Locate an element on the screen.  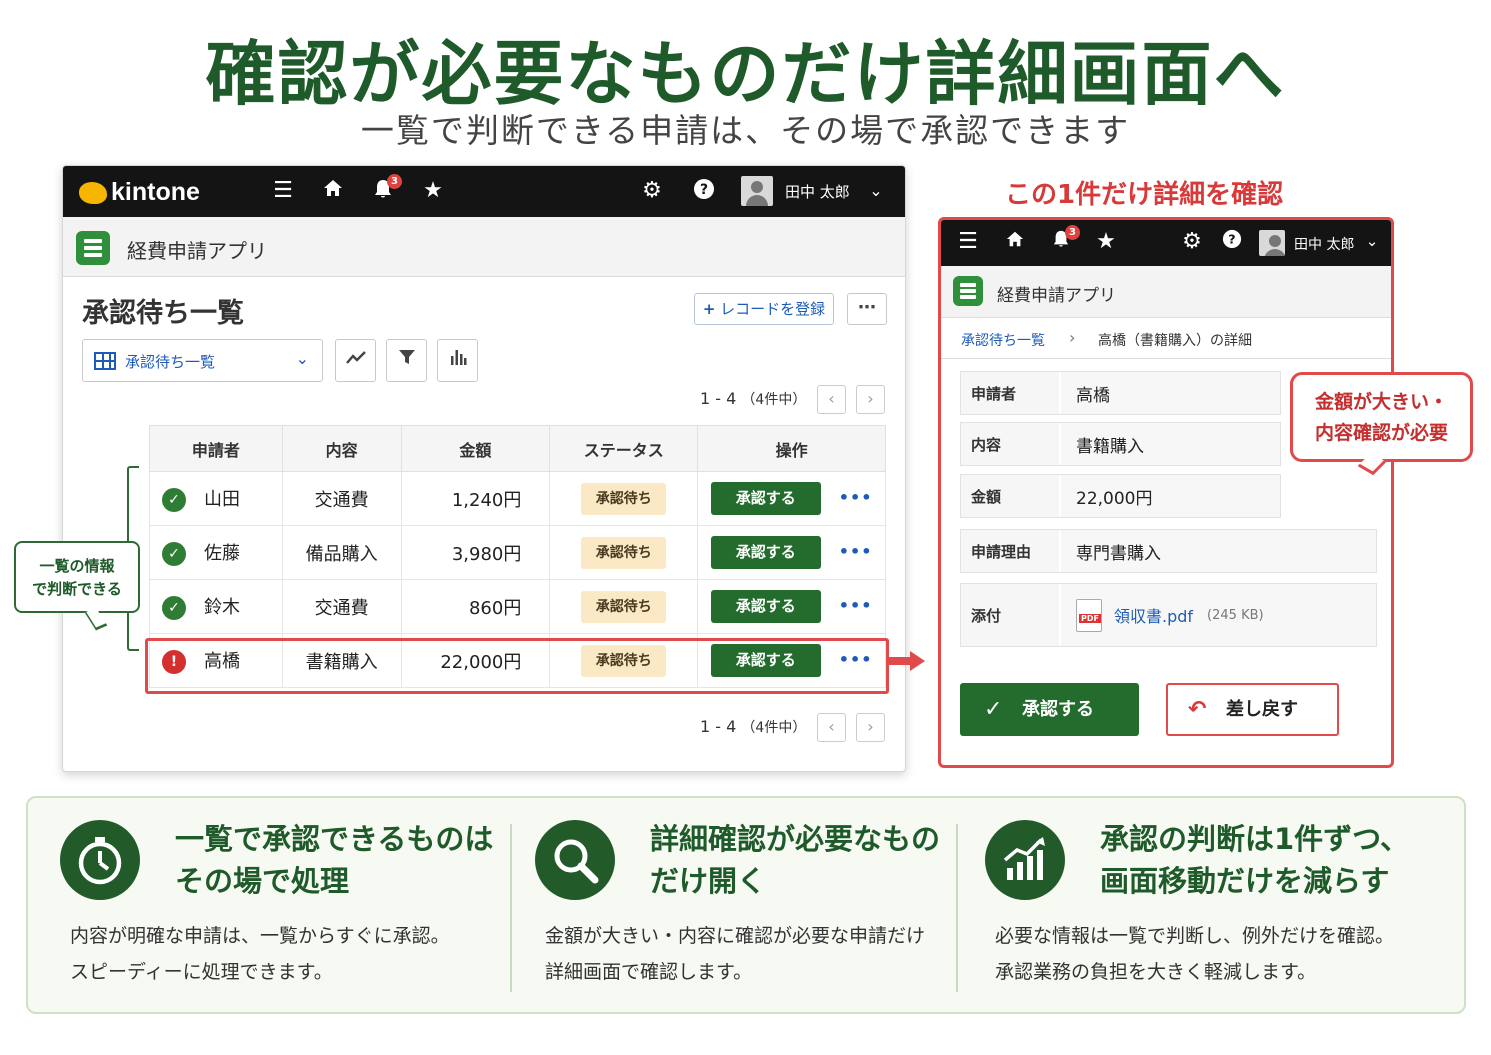
content-cell: 交通費 is located at coordinates (342, 606).